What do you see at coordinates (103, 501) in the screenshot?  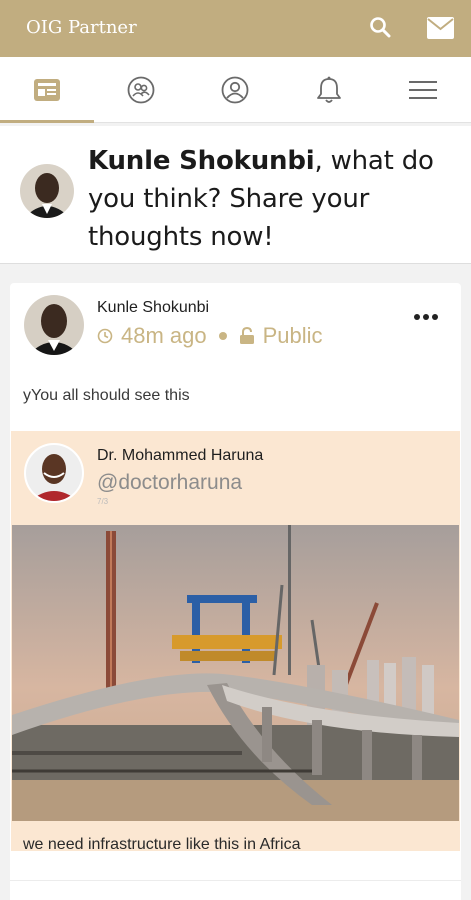 I see `shared-subtext: 7/3` at bounding box center [103, 501].